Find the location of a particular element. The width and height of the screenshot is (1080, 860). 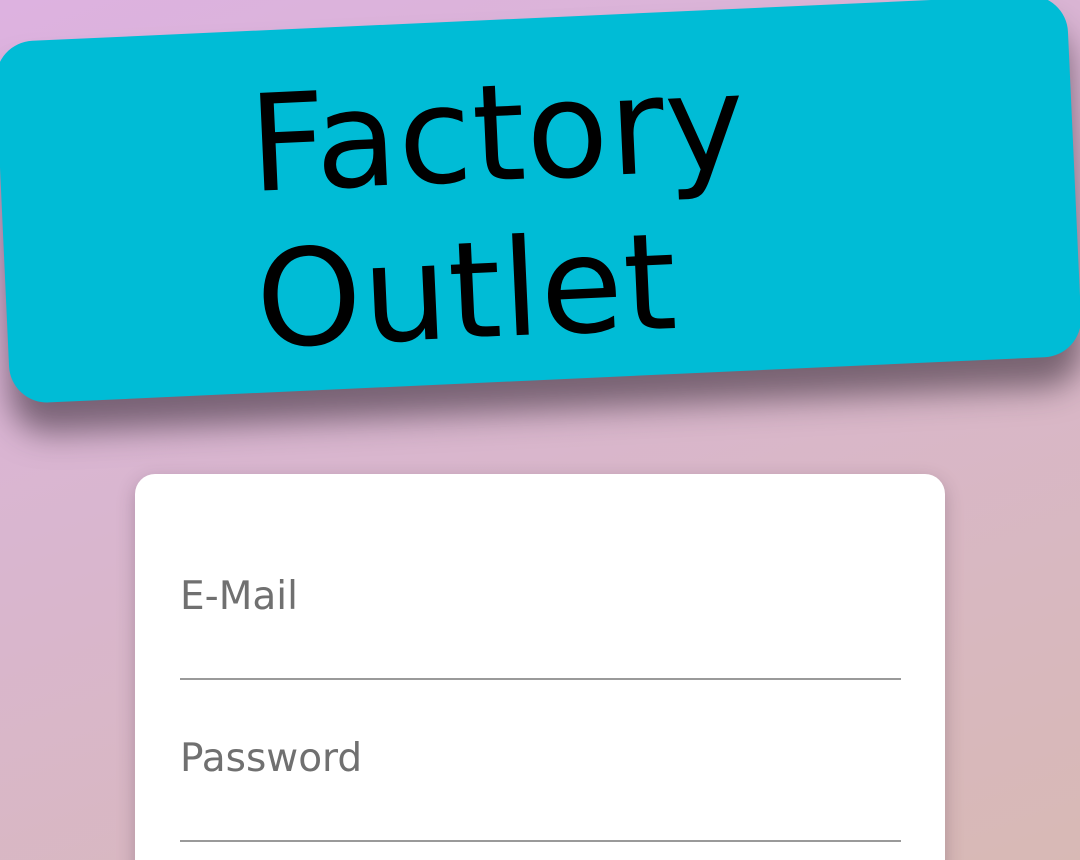

password-field: Password is located at coordinates (540, 782).